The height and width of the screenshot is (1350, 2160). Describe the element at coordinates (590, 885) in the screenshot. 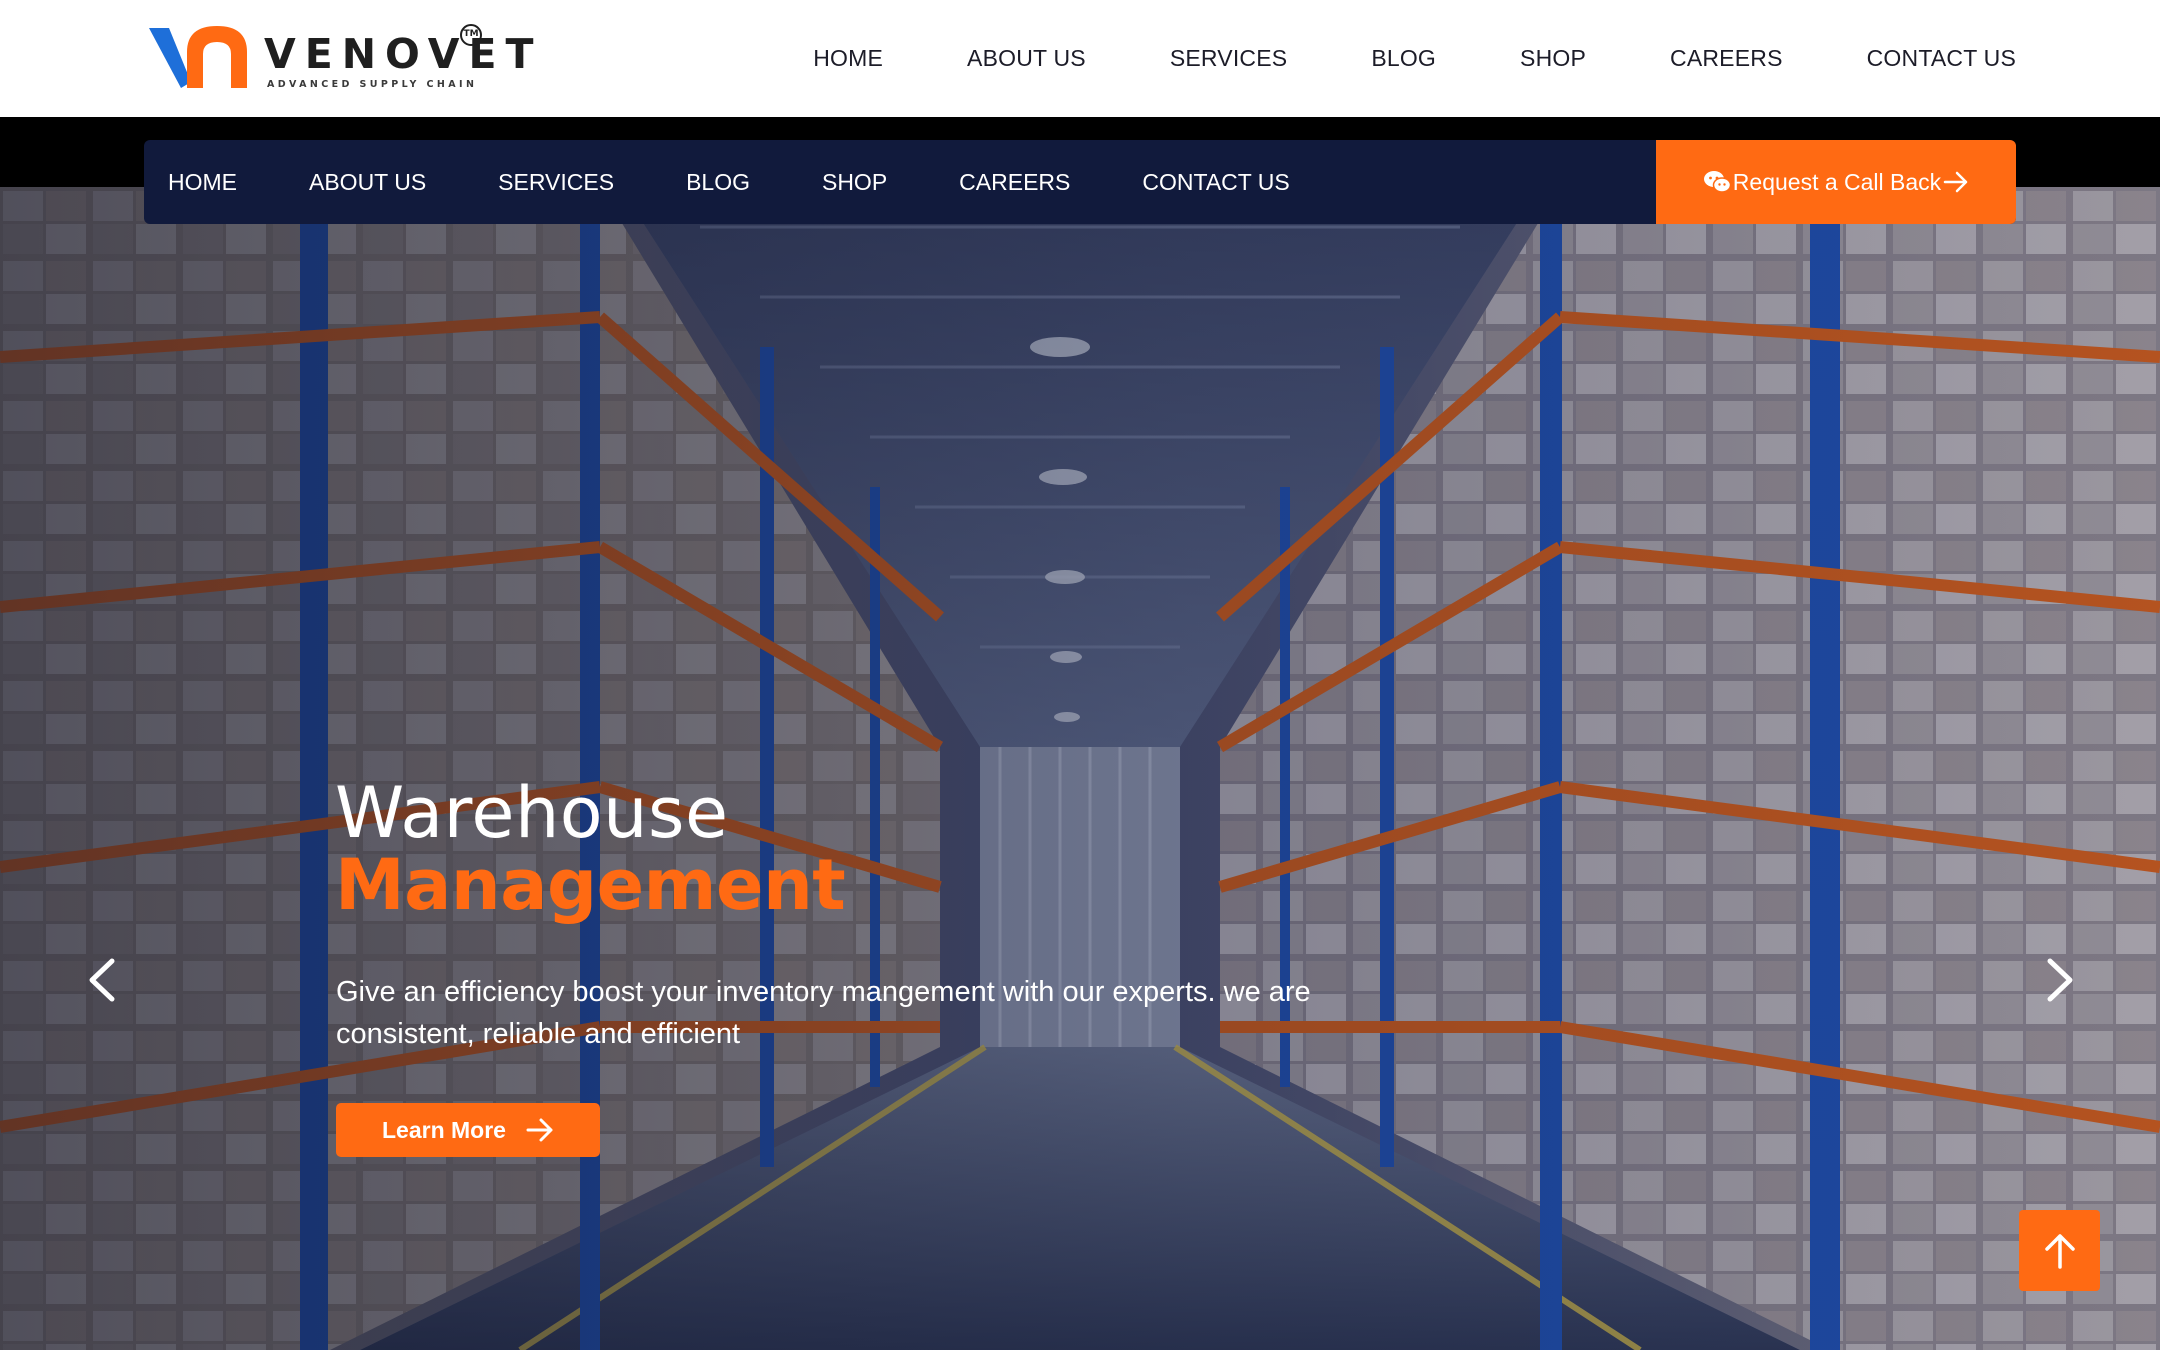

I see `hero-title-line2: Management` at that location.